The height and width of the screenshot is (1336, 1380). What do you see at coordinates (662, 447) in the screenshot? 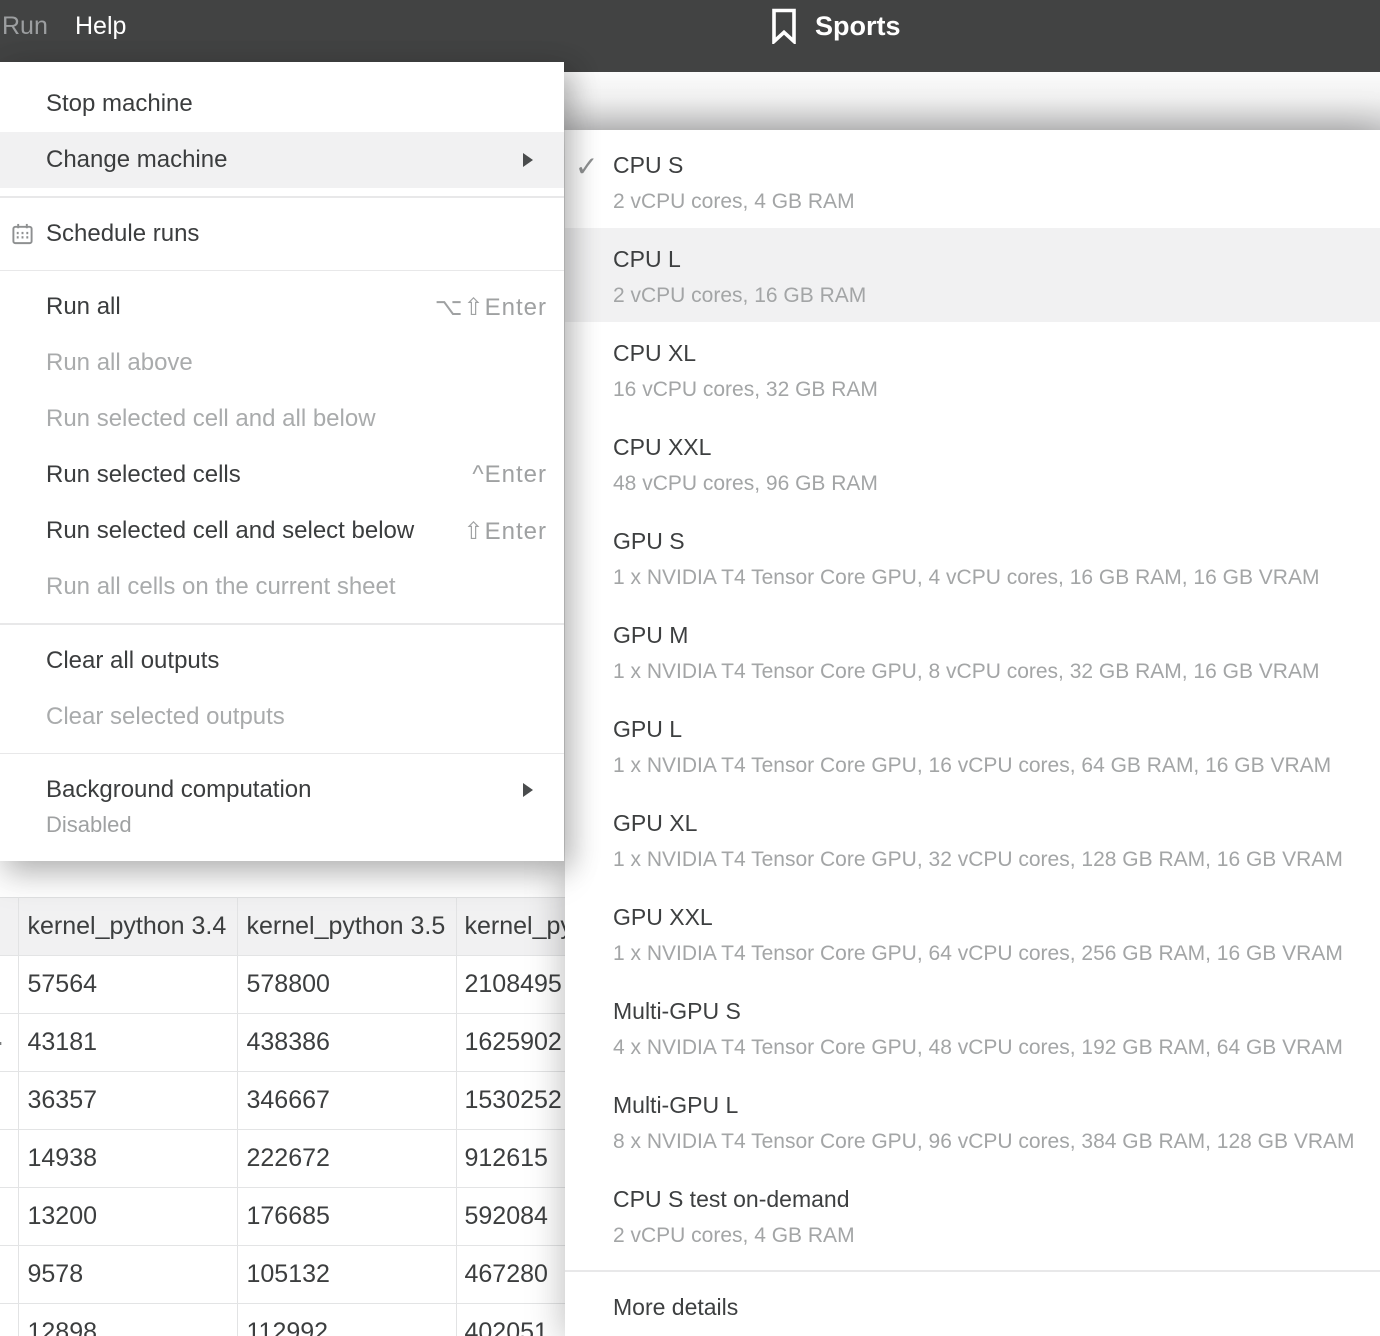
I see `machine-option-label: CPU XXL` at bounding box center [662, 447].